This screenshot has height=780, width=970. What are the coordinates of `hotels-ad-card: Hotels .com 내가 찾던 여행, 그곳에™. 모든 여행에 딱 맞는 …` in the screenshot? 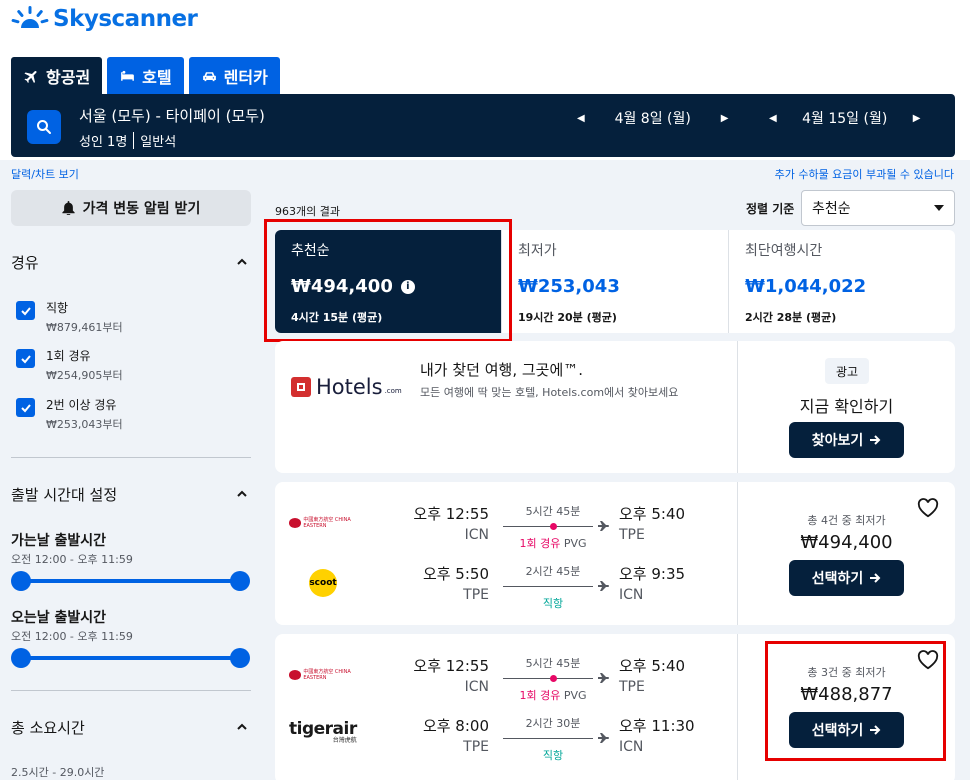 It's located at (615, 407).